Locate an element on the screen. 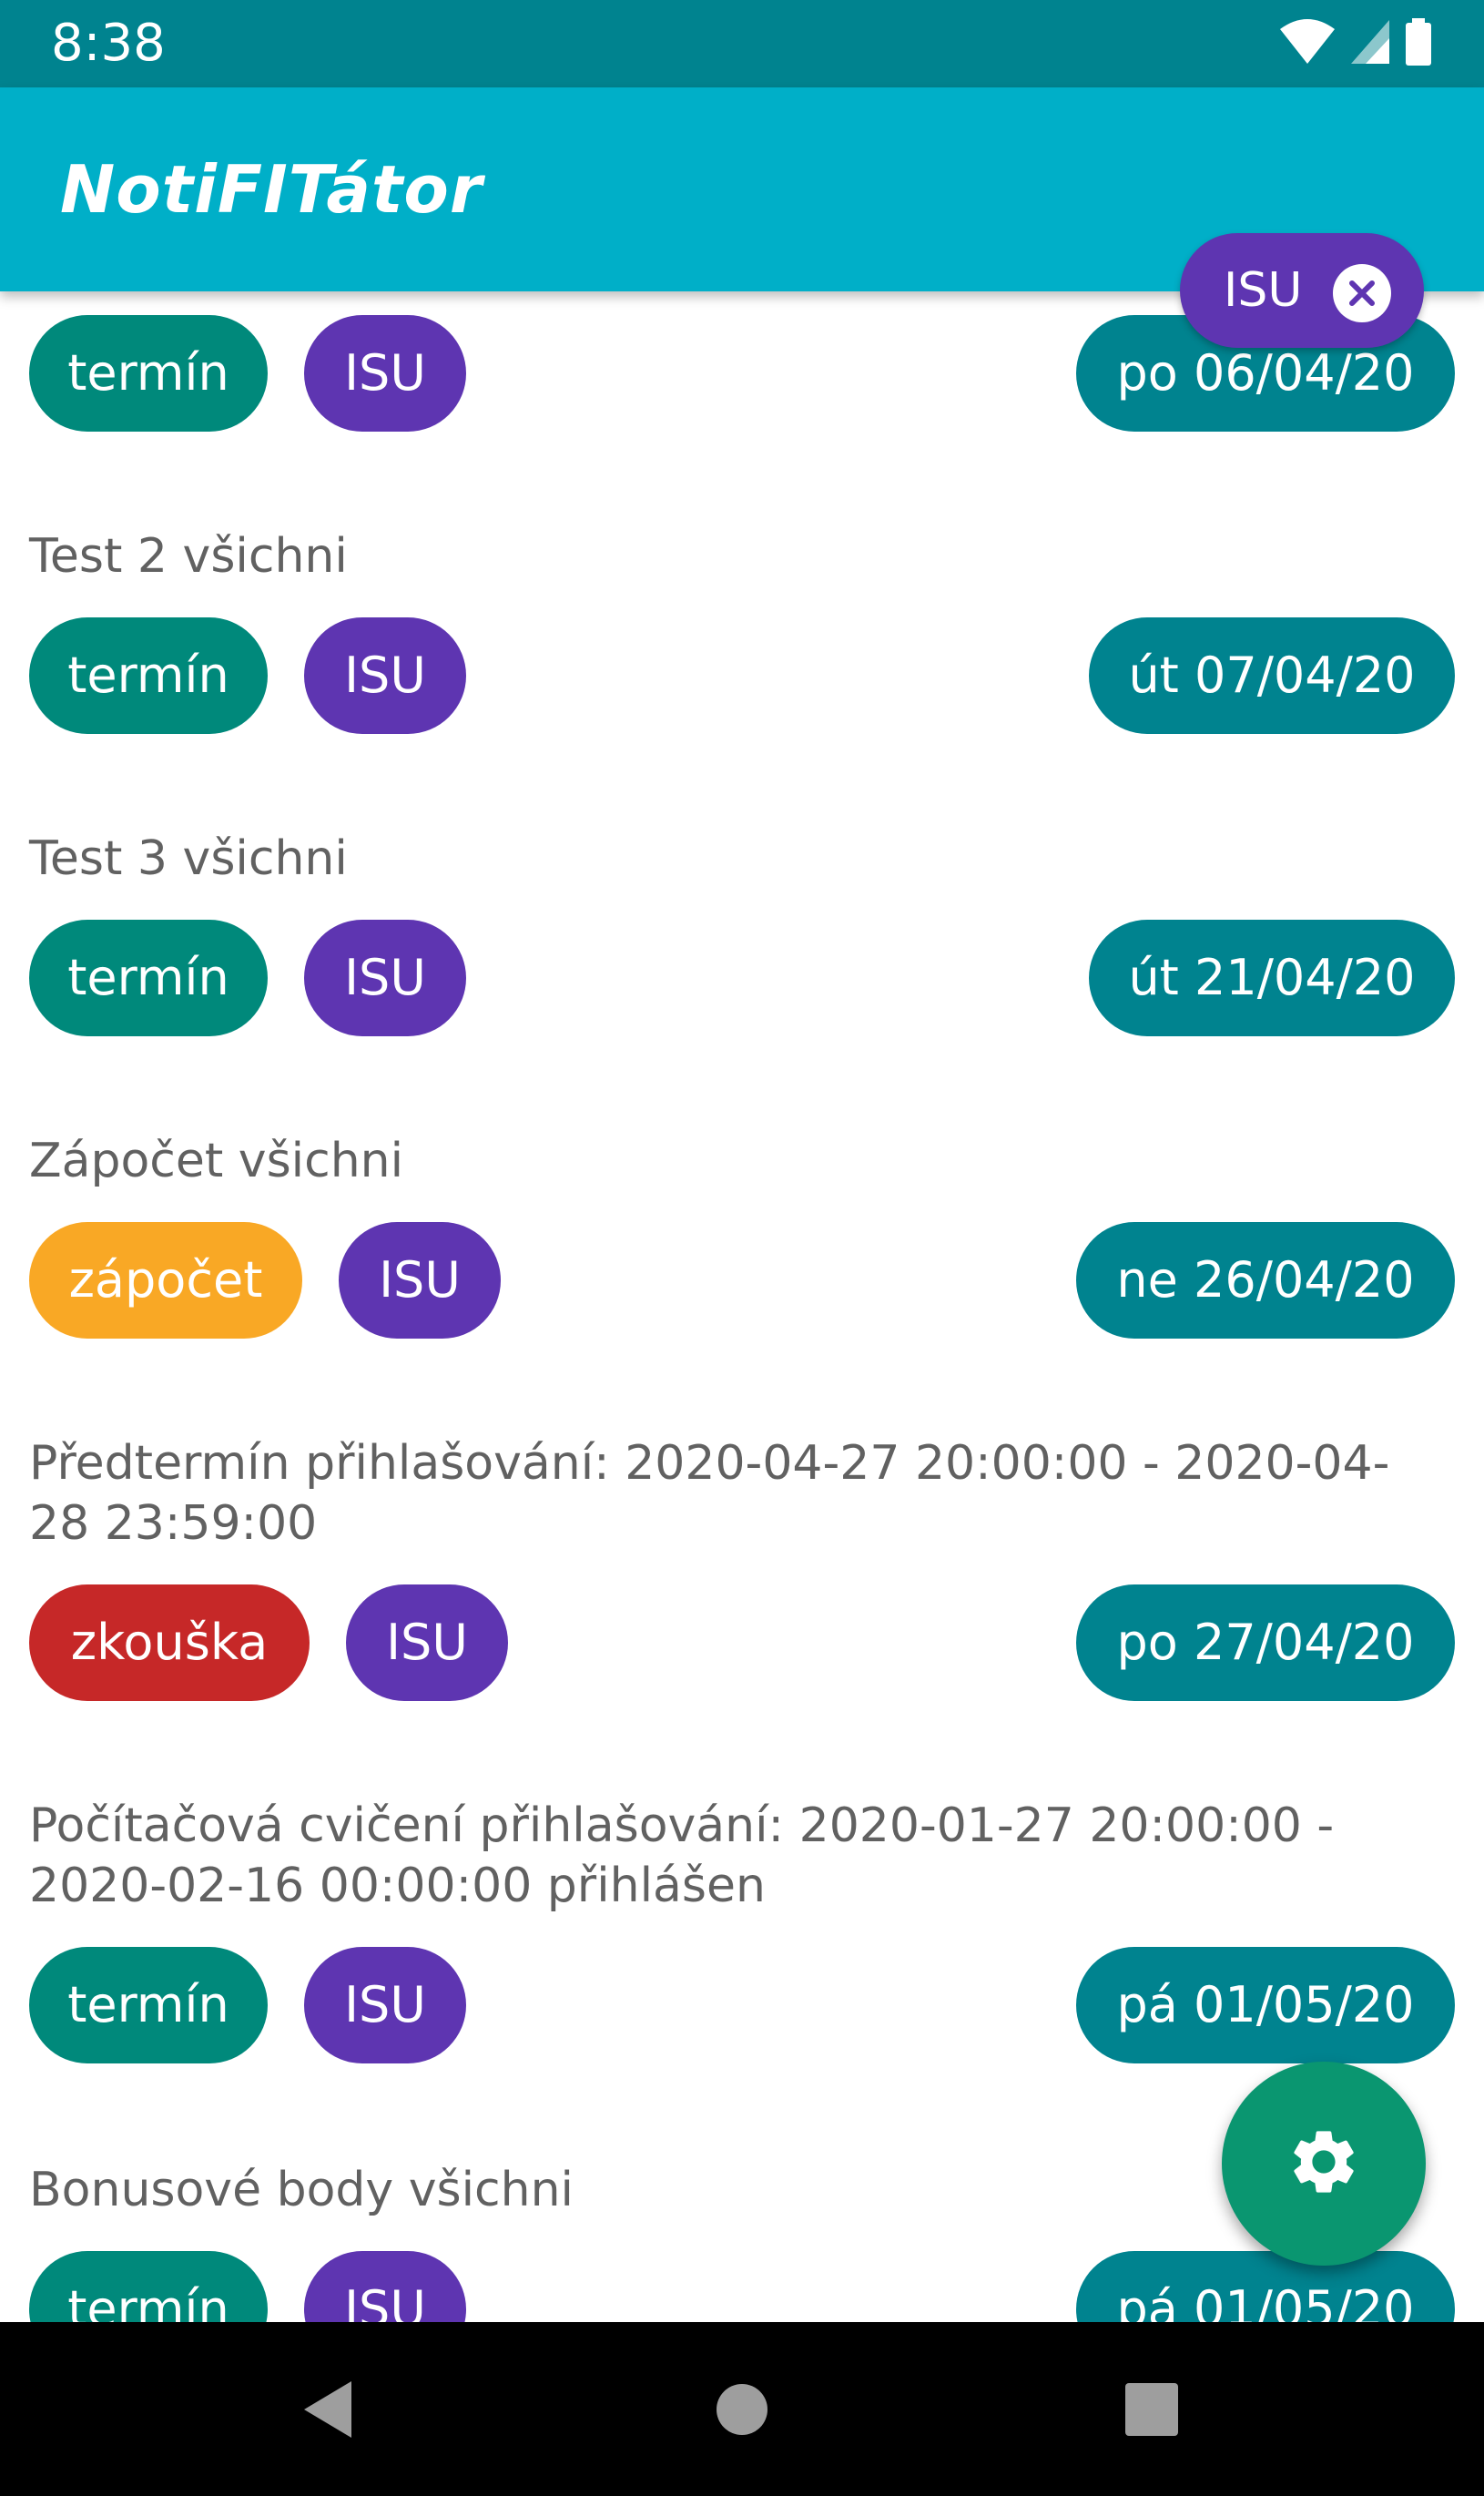 The width and height of the screenshot is (1484, 2496). close-icon is located at coordinates (1362, 293).